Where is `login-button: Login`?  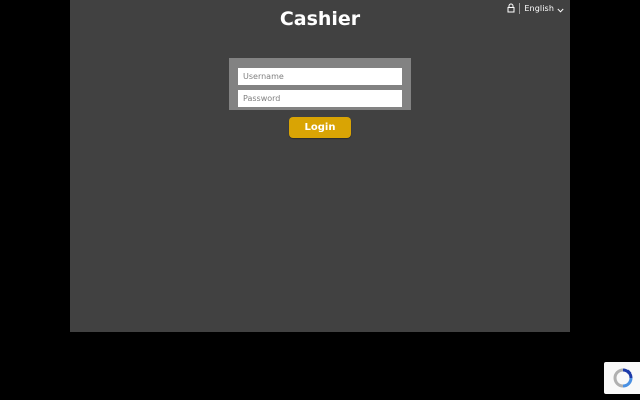 login-button: Login is located at coordinates (320, 127).